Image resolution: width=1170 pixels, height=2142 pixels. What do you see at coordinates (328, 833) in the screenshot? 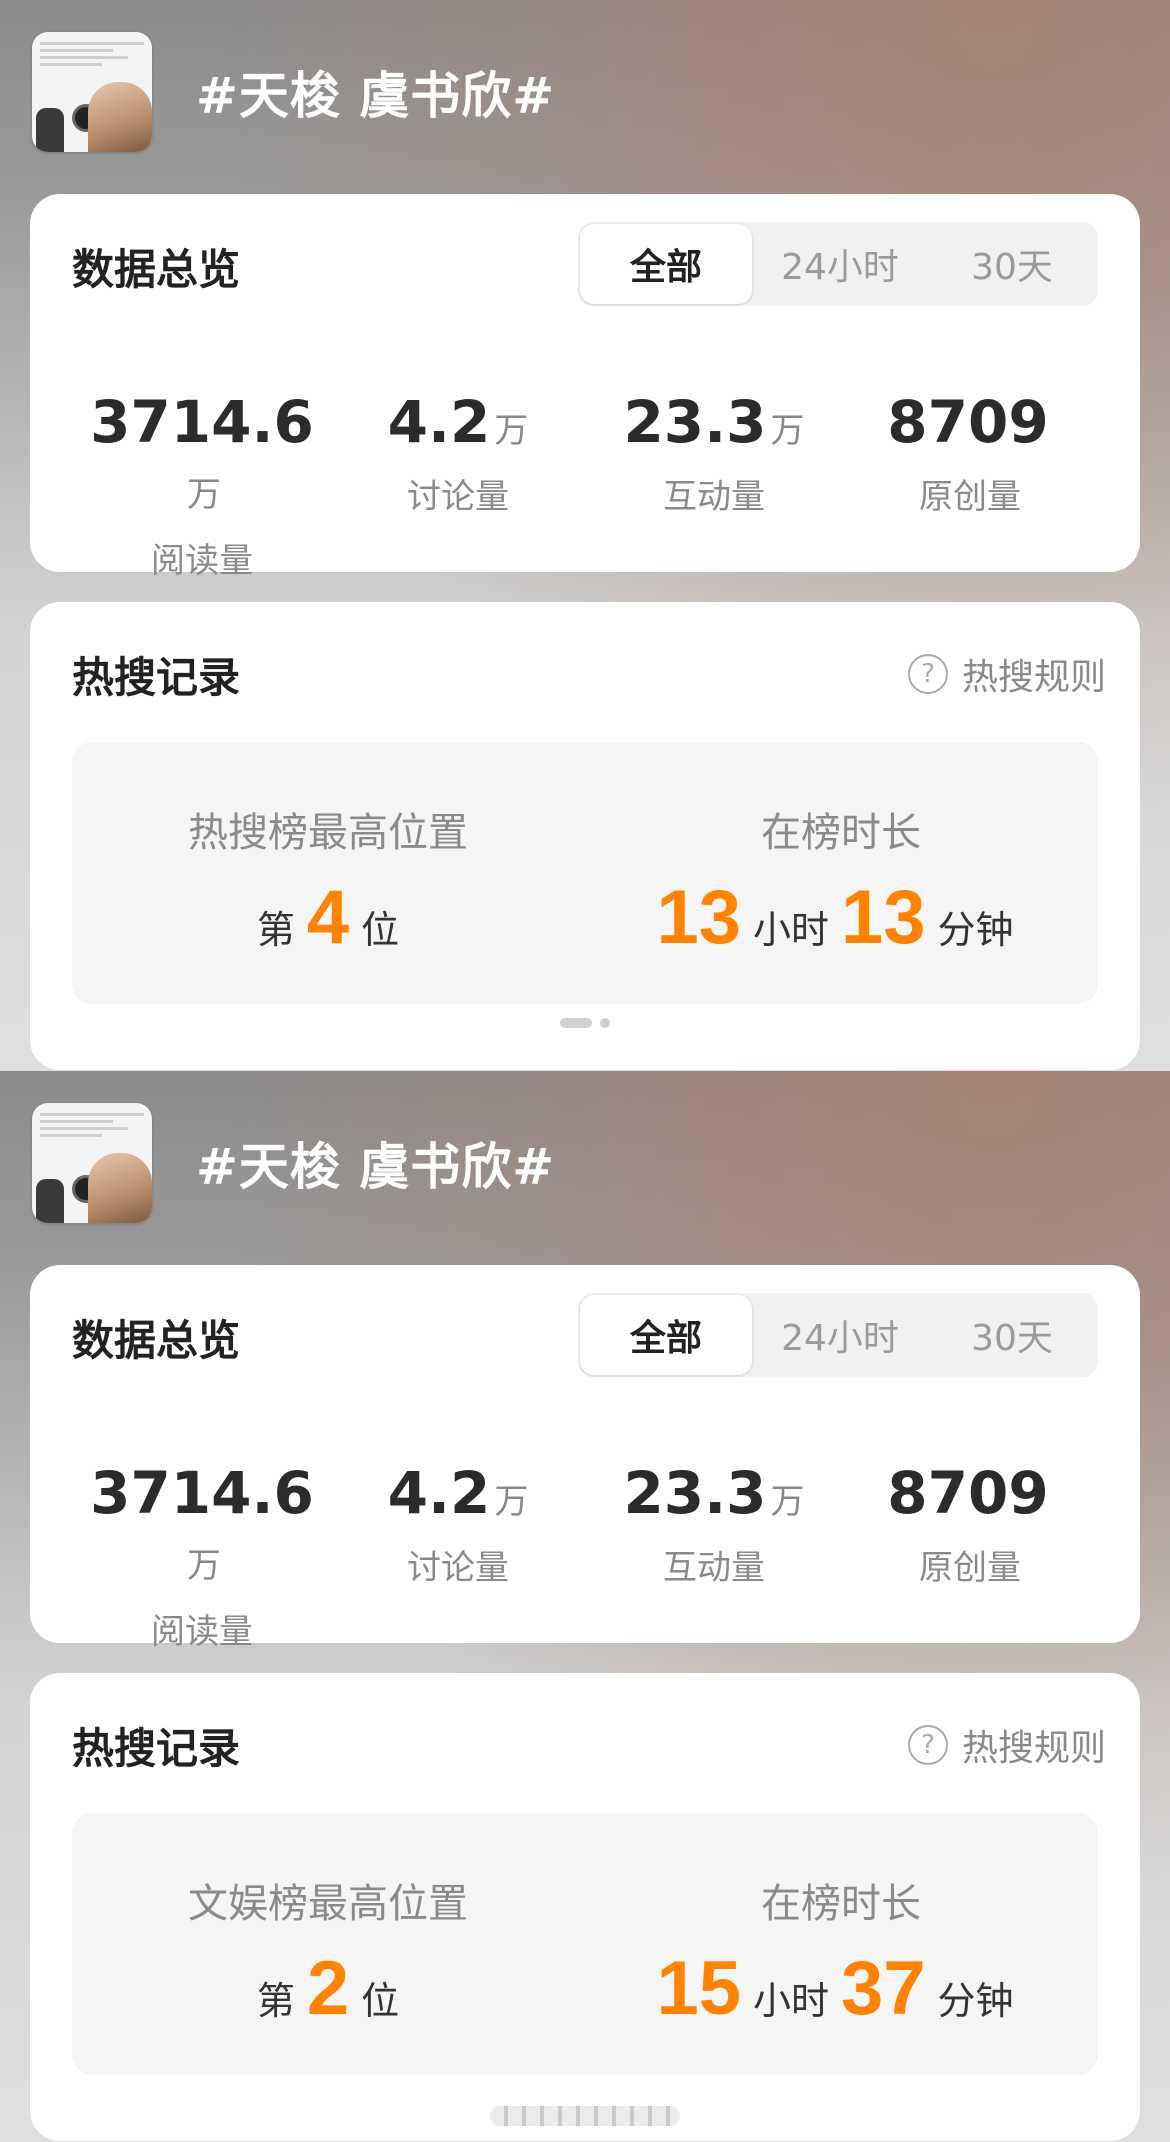
I see `rank-caption: 热搜榜最高位置` at bounding box center [328, 833].